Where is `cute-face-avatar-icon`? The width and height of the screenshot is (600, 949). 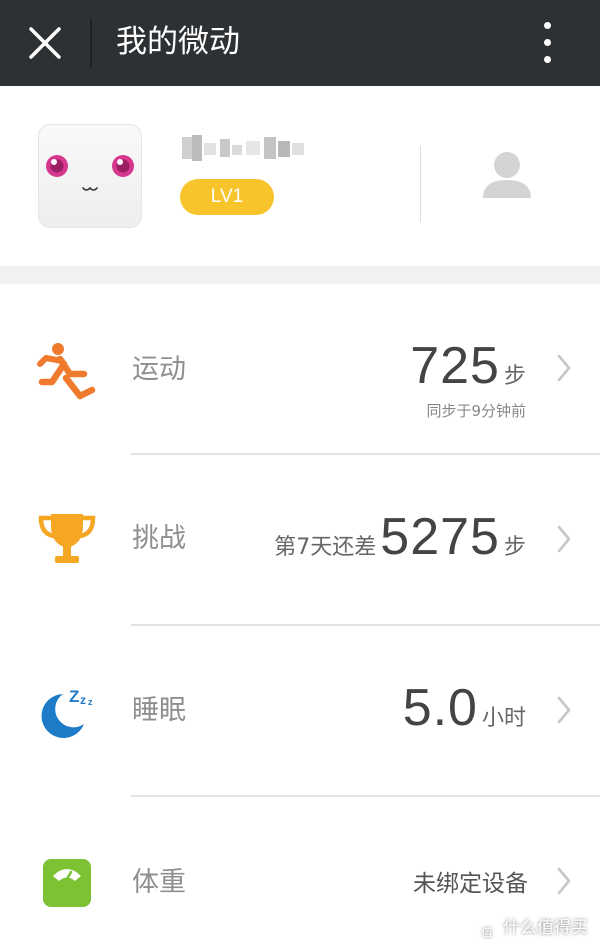 cute-face-avatar-icon is located at coordinates (90, 173).